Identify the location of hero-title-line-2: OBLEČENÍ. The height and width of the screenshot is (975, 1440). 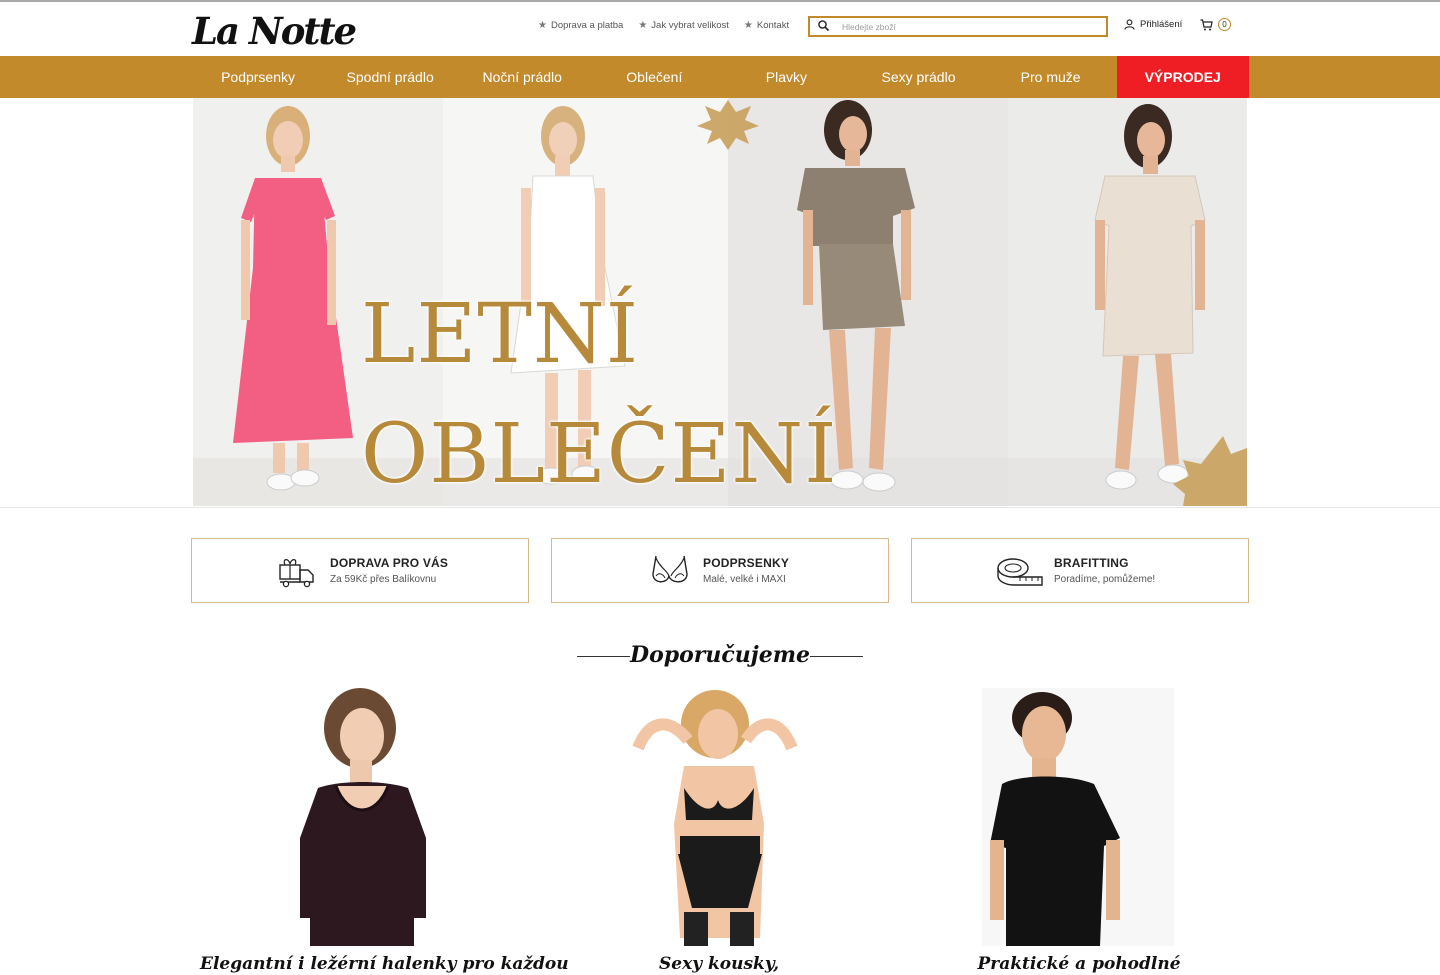
(599, 454).